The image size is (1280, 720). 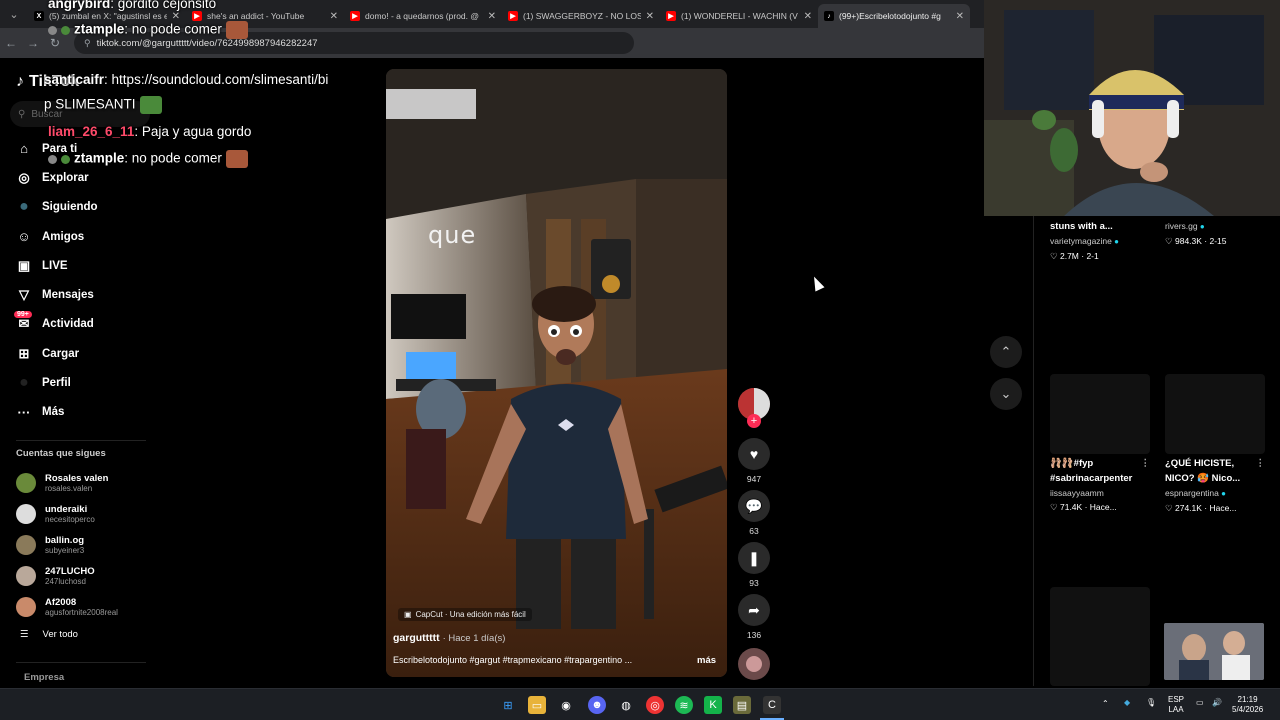 I want to click on home-icon: ⌂, so click(x=24, y=149).